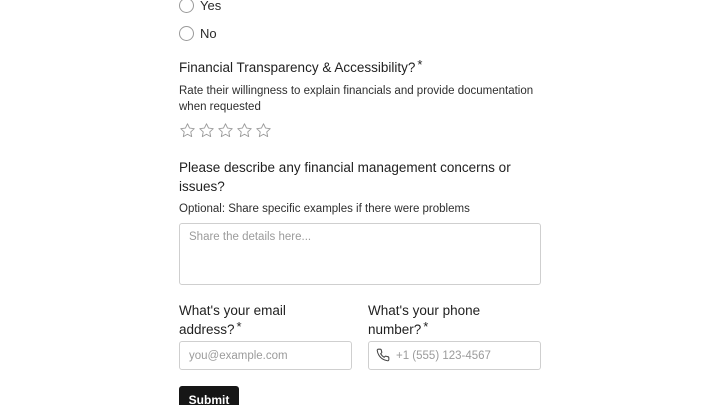 The image size is (720, 405). I want to click on email-question-title: What's your email address? *, so click(254, 320).